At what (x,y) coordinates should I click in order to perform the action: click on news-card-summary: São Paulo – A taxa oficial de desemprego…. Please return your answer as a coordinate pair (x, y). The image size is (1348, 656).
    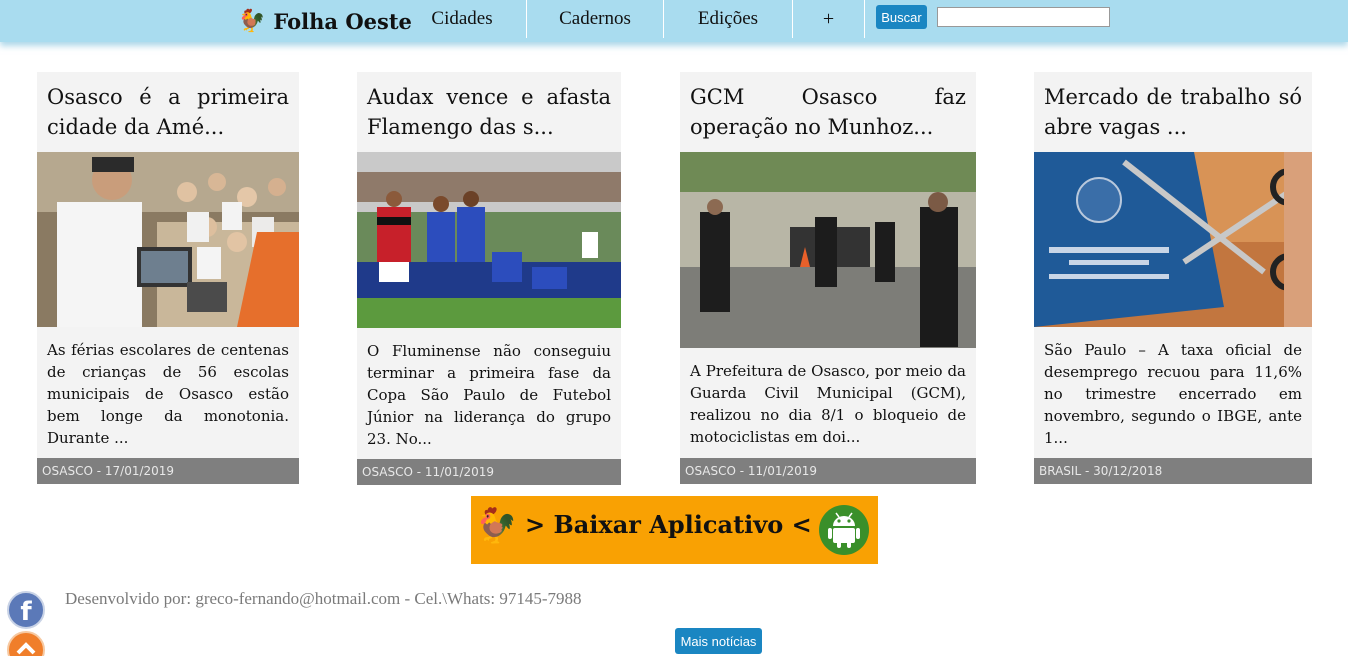
    Looking at the image, I should click on (1173, 394).